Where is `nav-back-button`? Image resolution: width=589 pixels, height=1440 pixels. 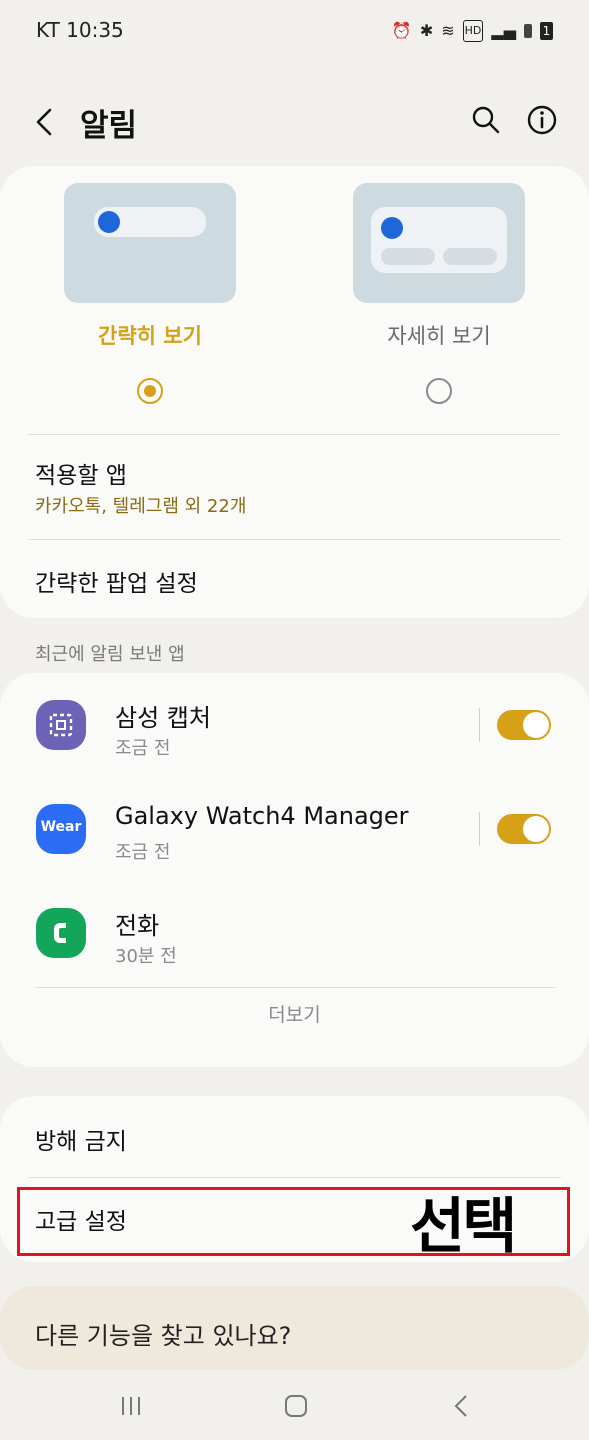 nav-back-button is located at coordinates (462, 1406).